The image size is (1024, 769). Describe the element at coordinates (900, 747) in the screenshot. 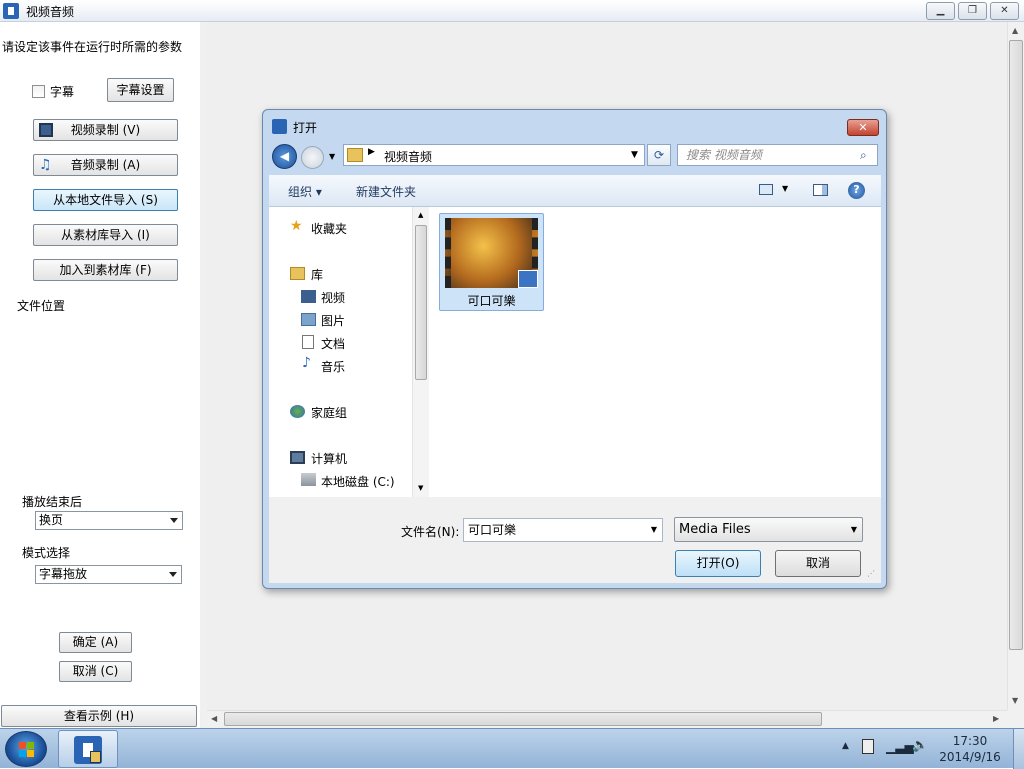

I see `network-icon: ▁▃▅` at that location.